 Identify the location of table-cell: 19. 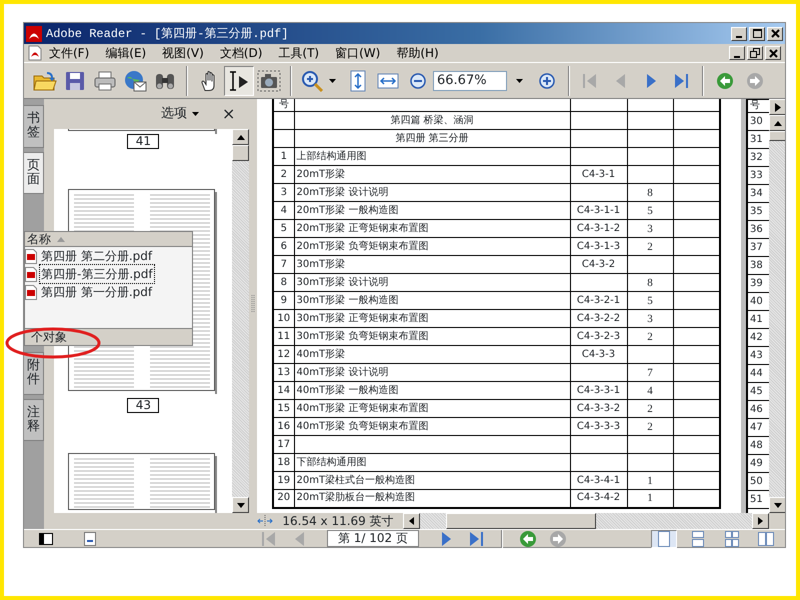
(283, 481).